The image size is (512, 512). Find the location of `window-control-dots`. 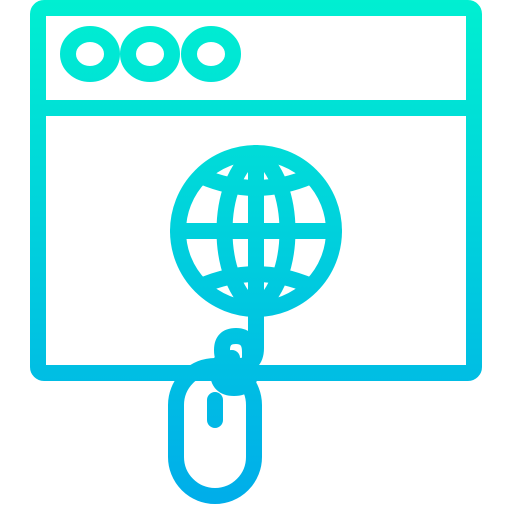

window-control-dots is located at coordinates (150, 54).